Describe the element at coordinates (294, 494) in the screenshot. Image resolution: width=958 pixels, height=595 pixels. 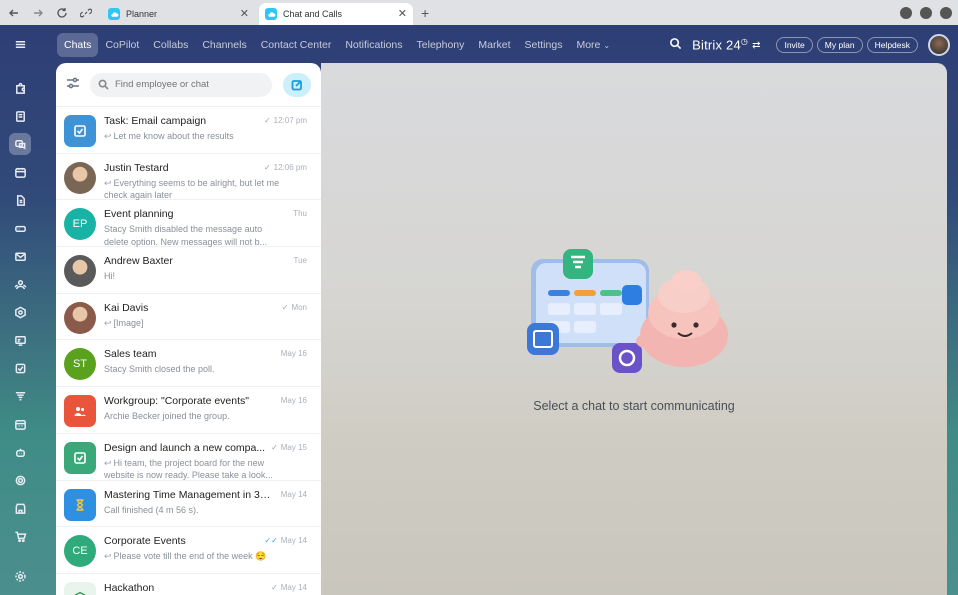
I see `chat-time: May 14` at that location.